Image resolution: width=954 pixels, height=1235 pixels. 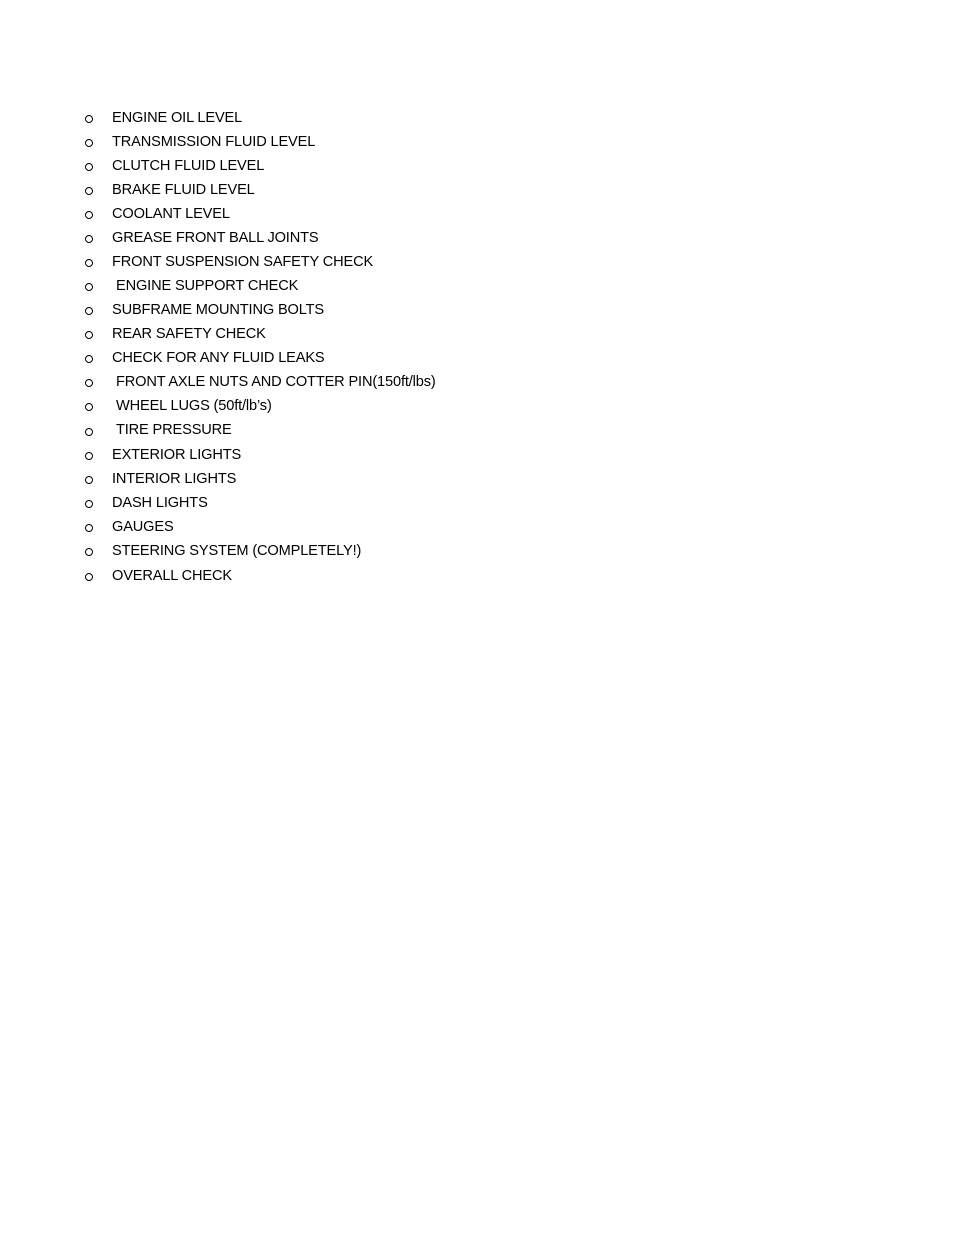 What do you see at coordinates (260, 190) in the screenshot?
I see `list-item: BRAKE FLUID LEVEL` at bounding box center [260, 190].